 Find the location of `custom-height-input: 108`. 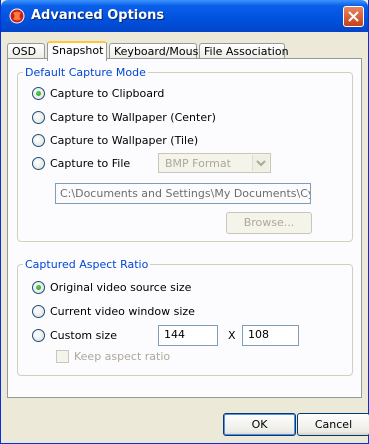

custom-height-input: 108 is located at coordinates (270, 335).